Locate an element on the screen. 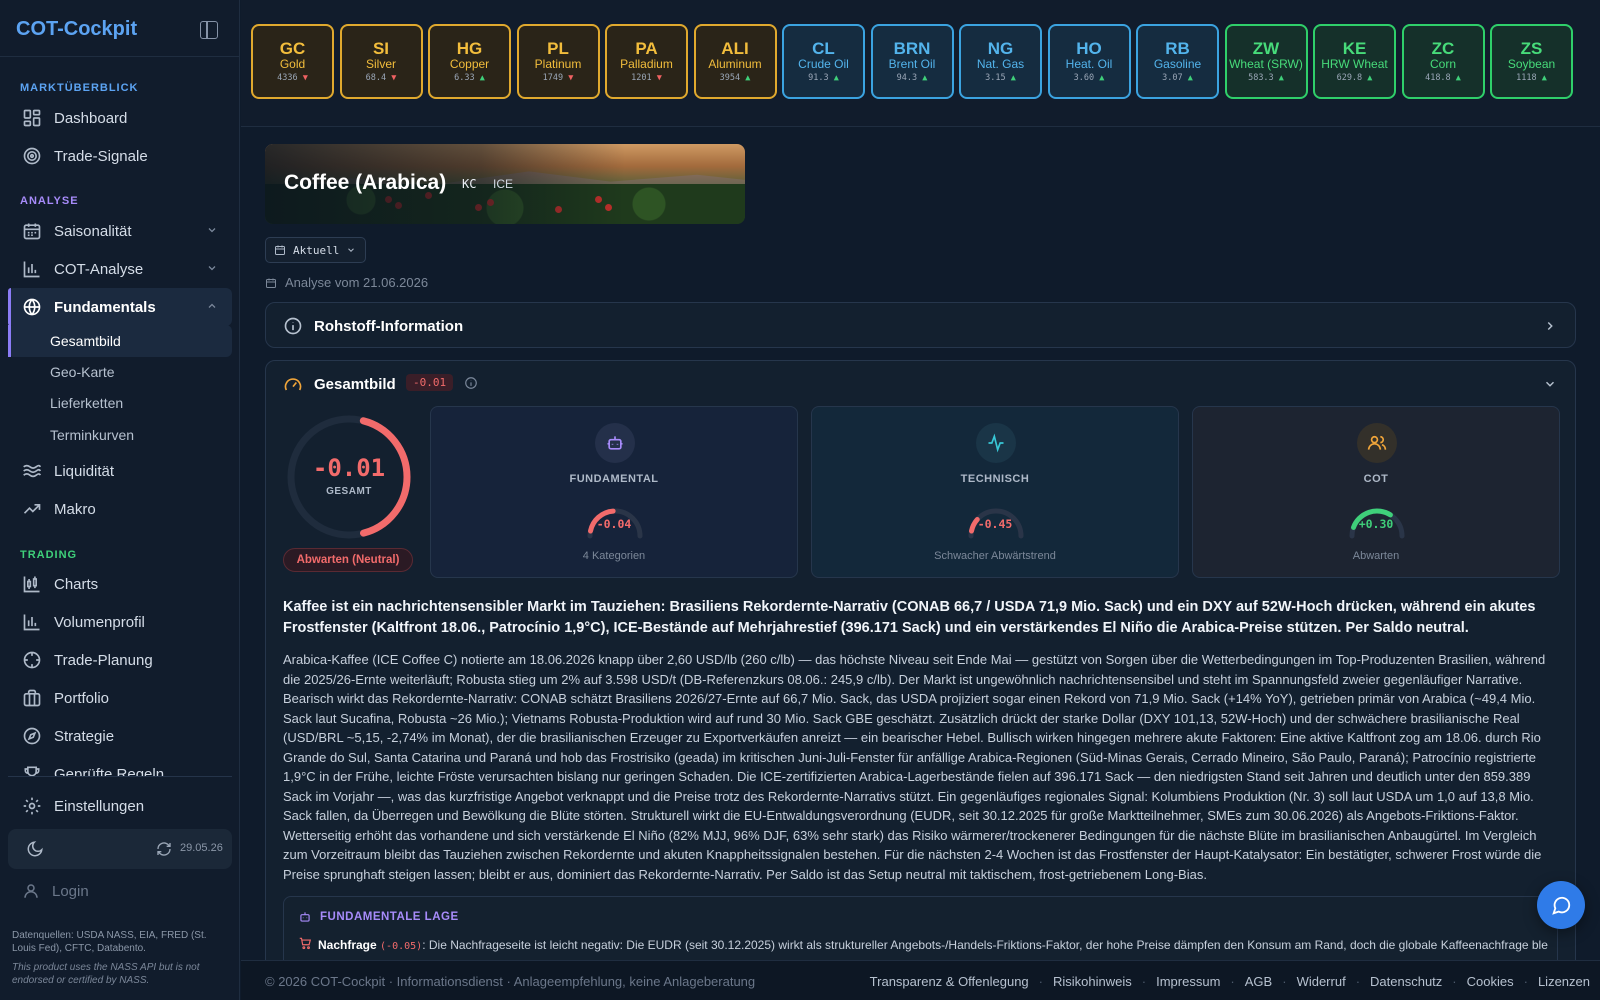  sidebar-item-label: Trade-Signale is located at coordinates (101, 156).